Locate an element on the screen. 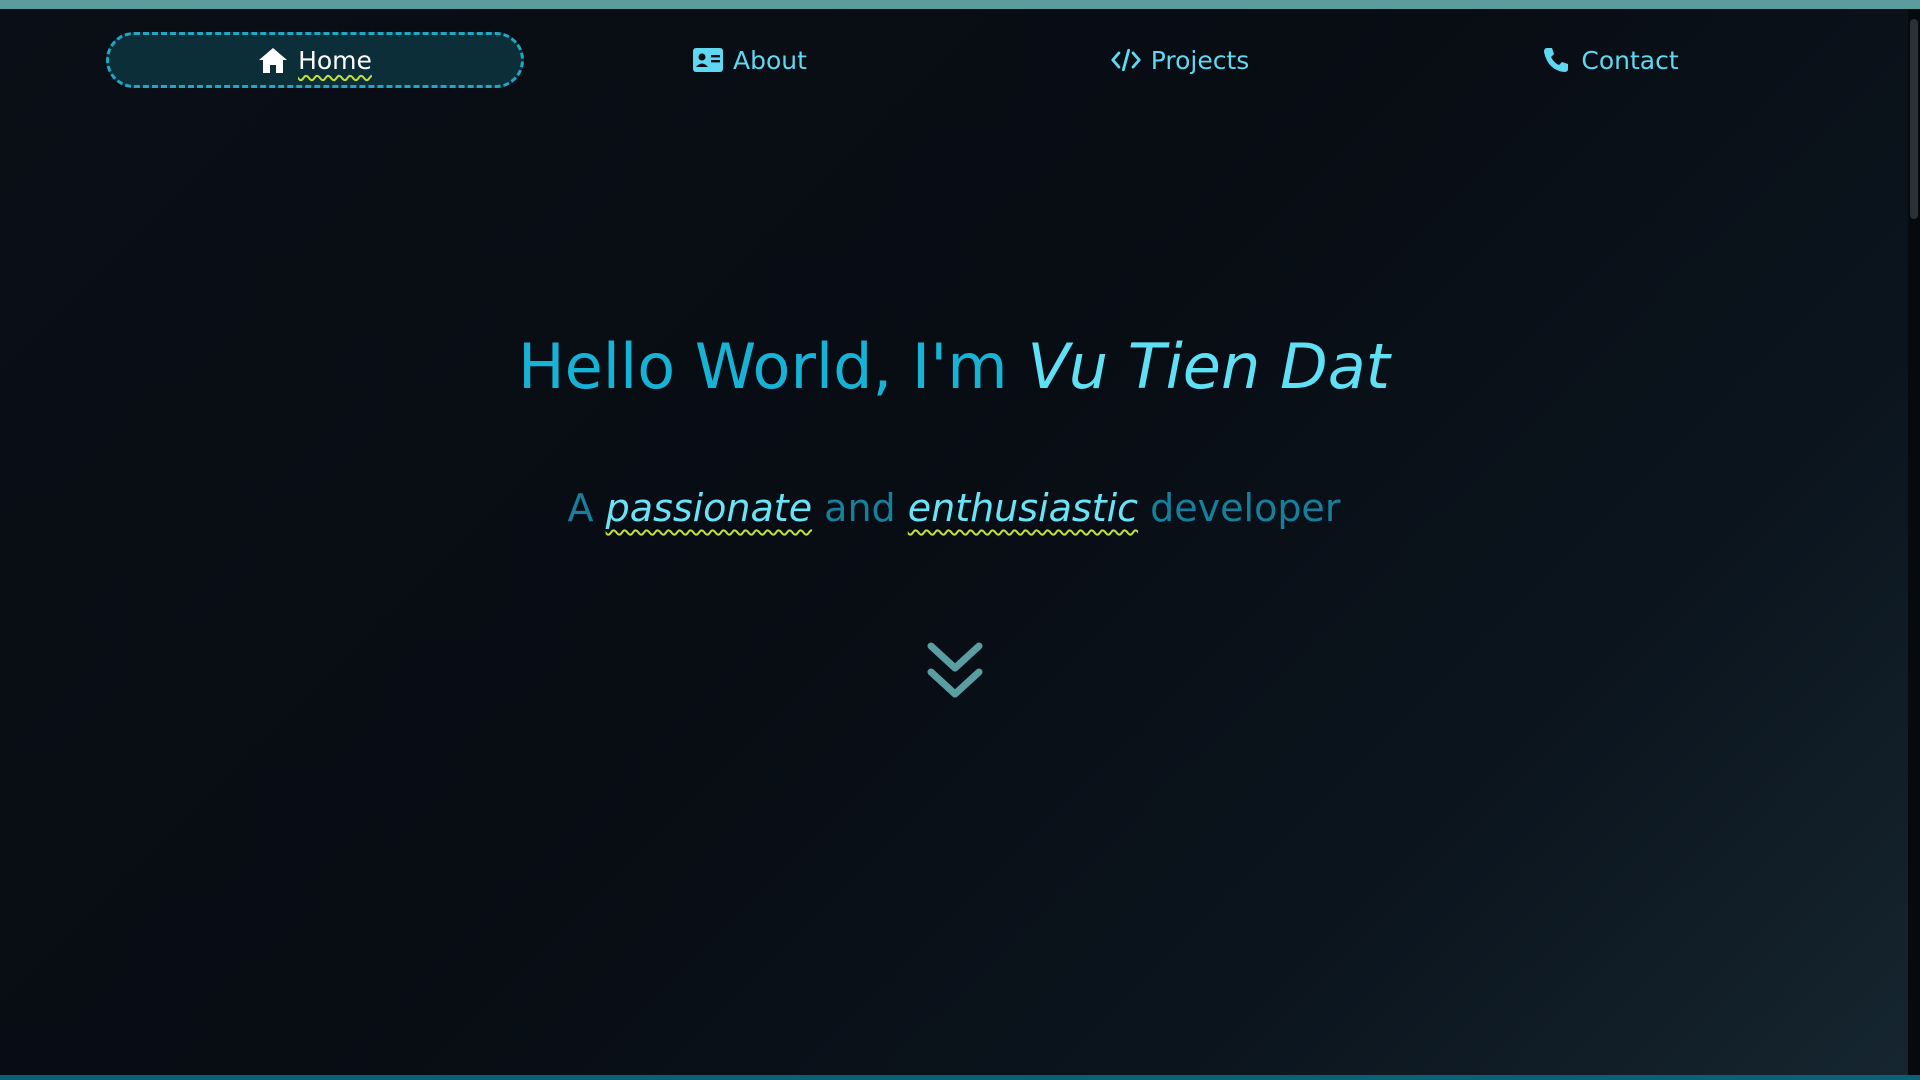  hero-name: Vu Tien Dat is located at coordinates (1208, 366).